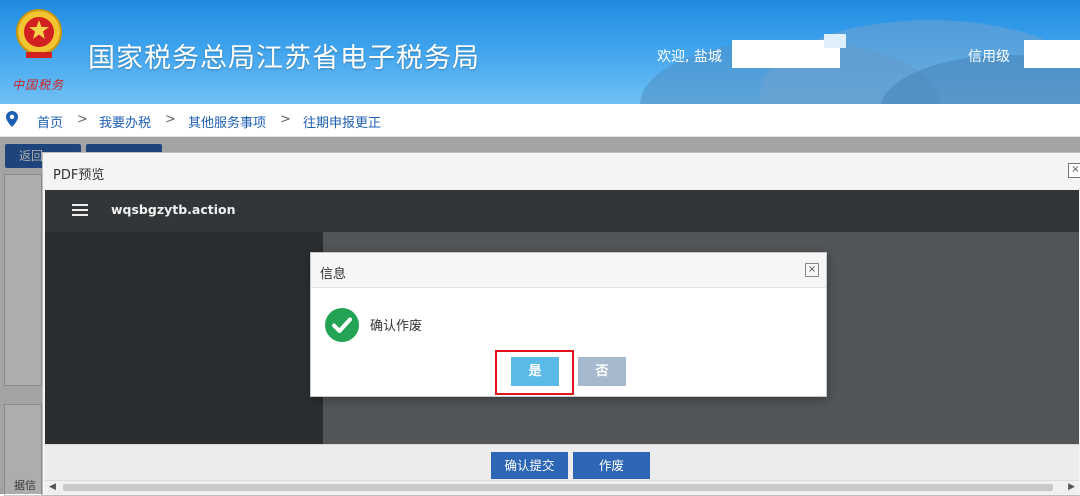  What do you see at coordinates (396, 326) in the screenshot?
I see `dialog-message: 确认作废` at bounding box center [396, 326].